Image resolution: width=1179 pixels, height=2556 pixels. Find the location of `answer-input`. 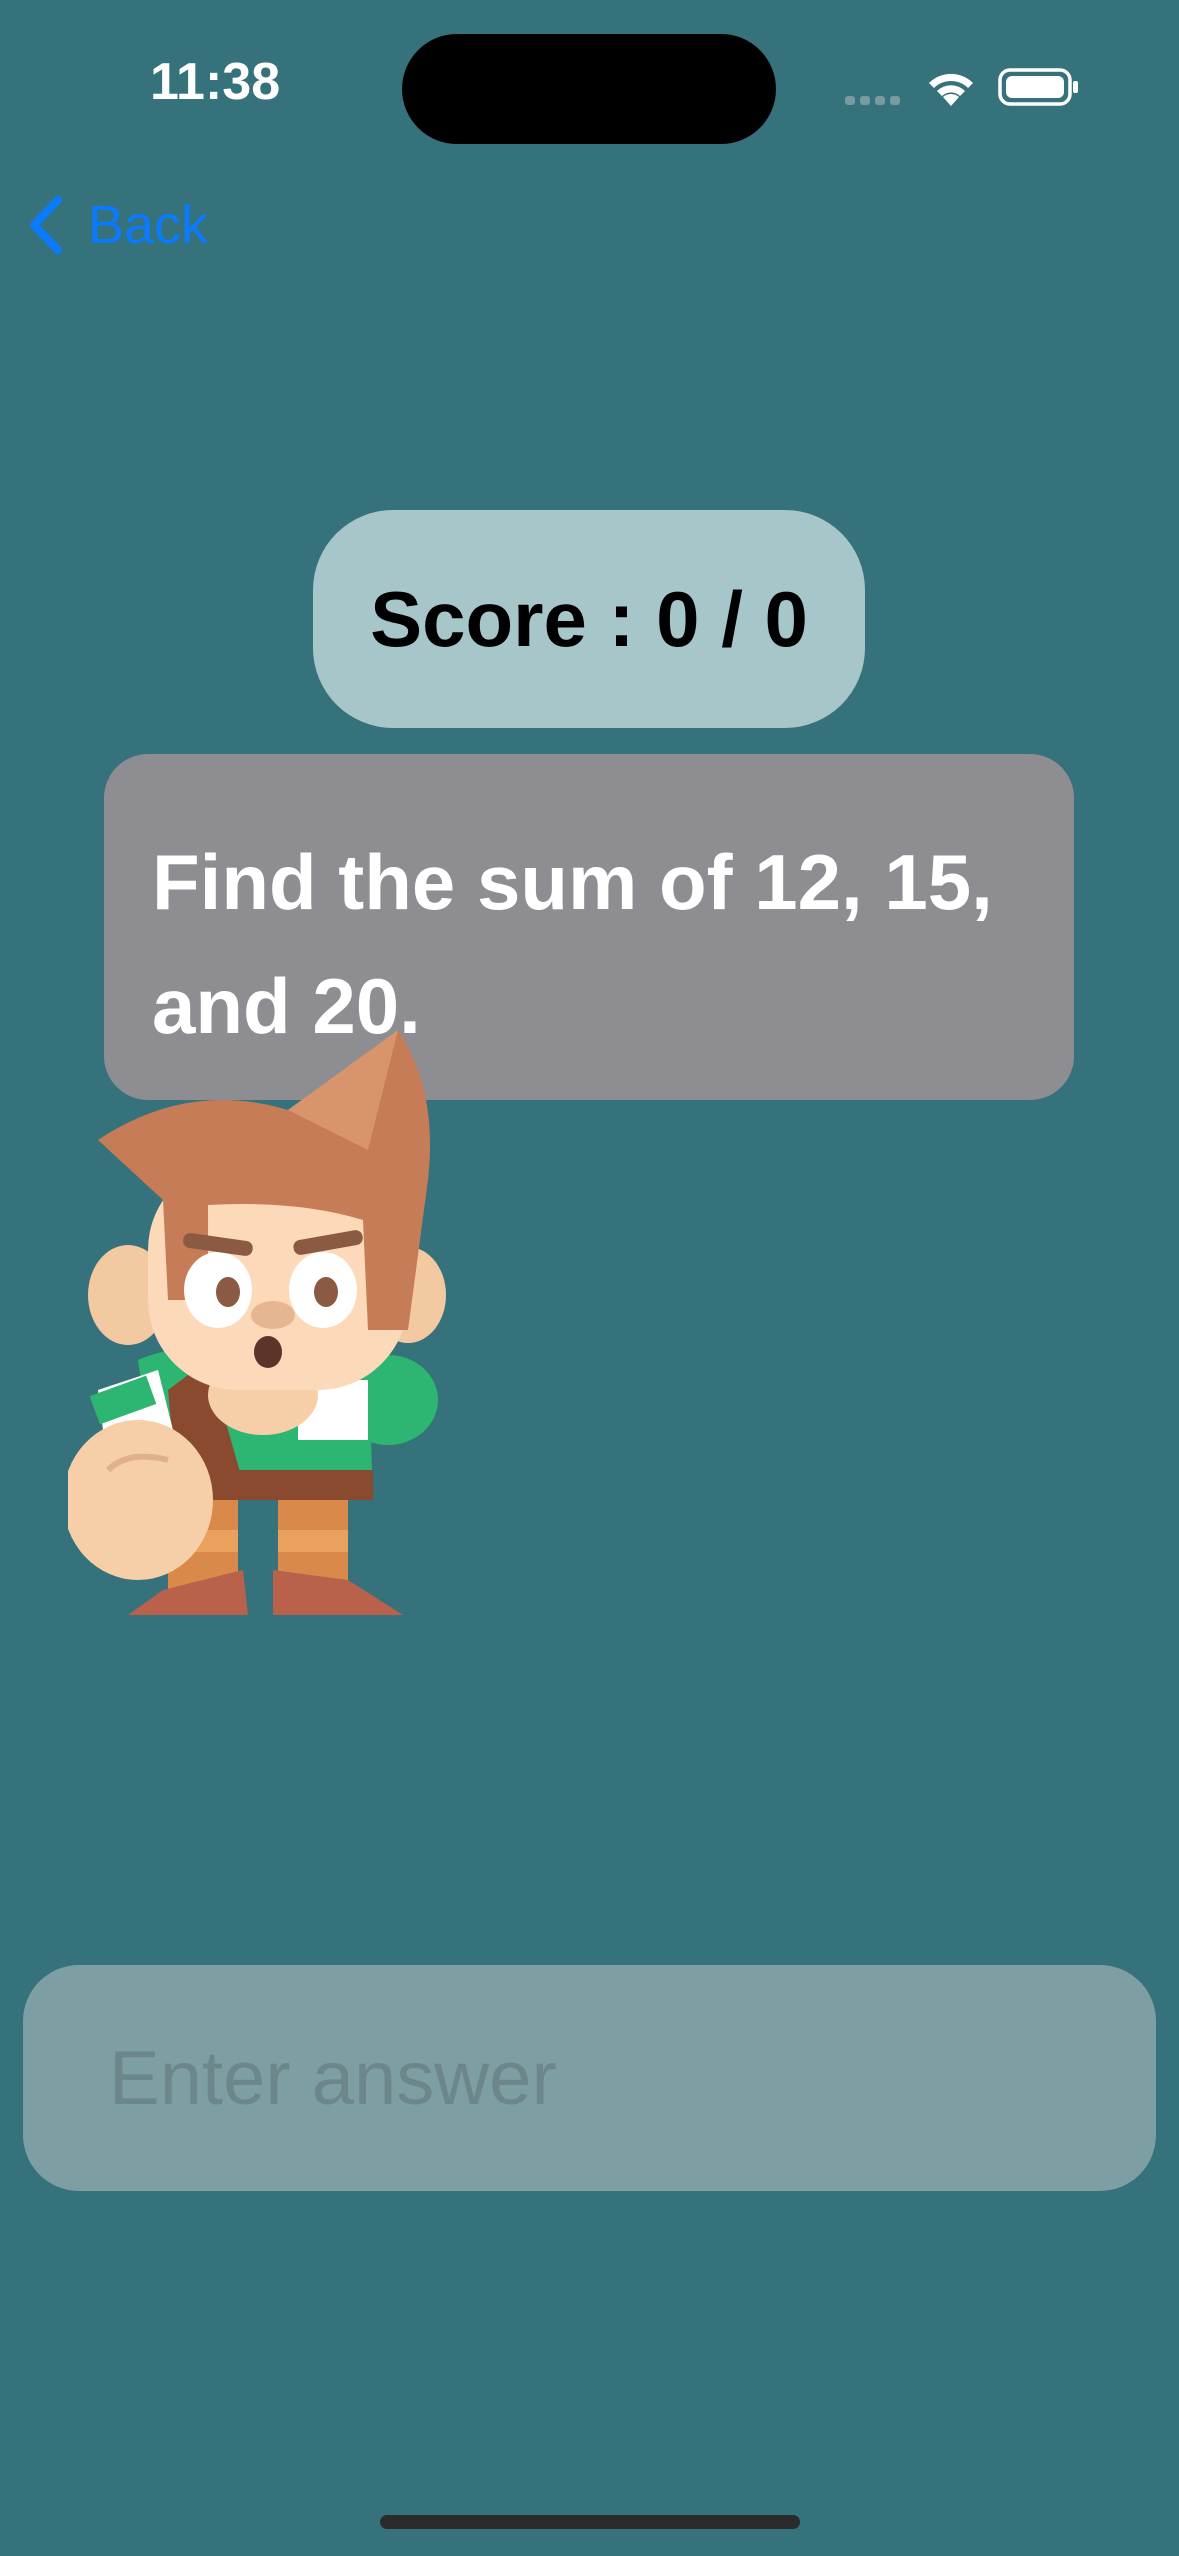

answer-input is located at coordinates (631, 2078).